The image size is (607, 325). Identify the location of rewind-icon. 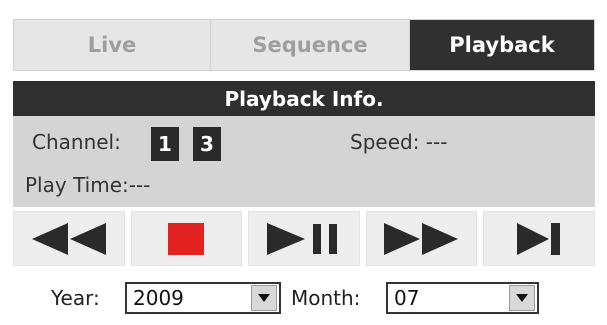
(68, 238).